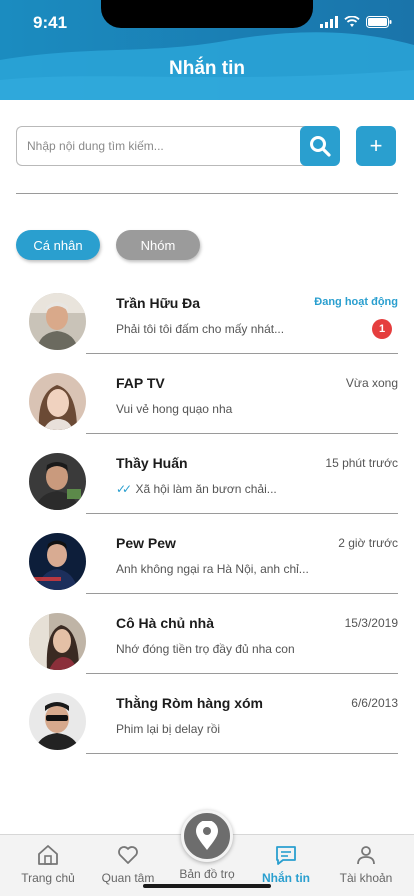 This screenshot has height=896, width=414. I want to click on seen-check-icon: ✓✓, so click(124, 489).